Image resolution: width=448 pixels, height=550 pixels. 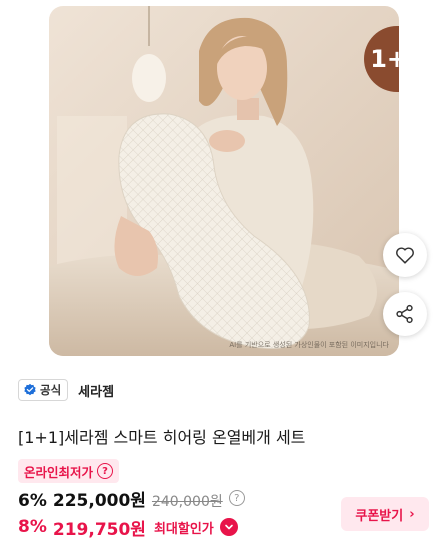 I want to click on price-help-icon: ?, so click(x=236, y=498).